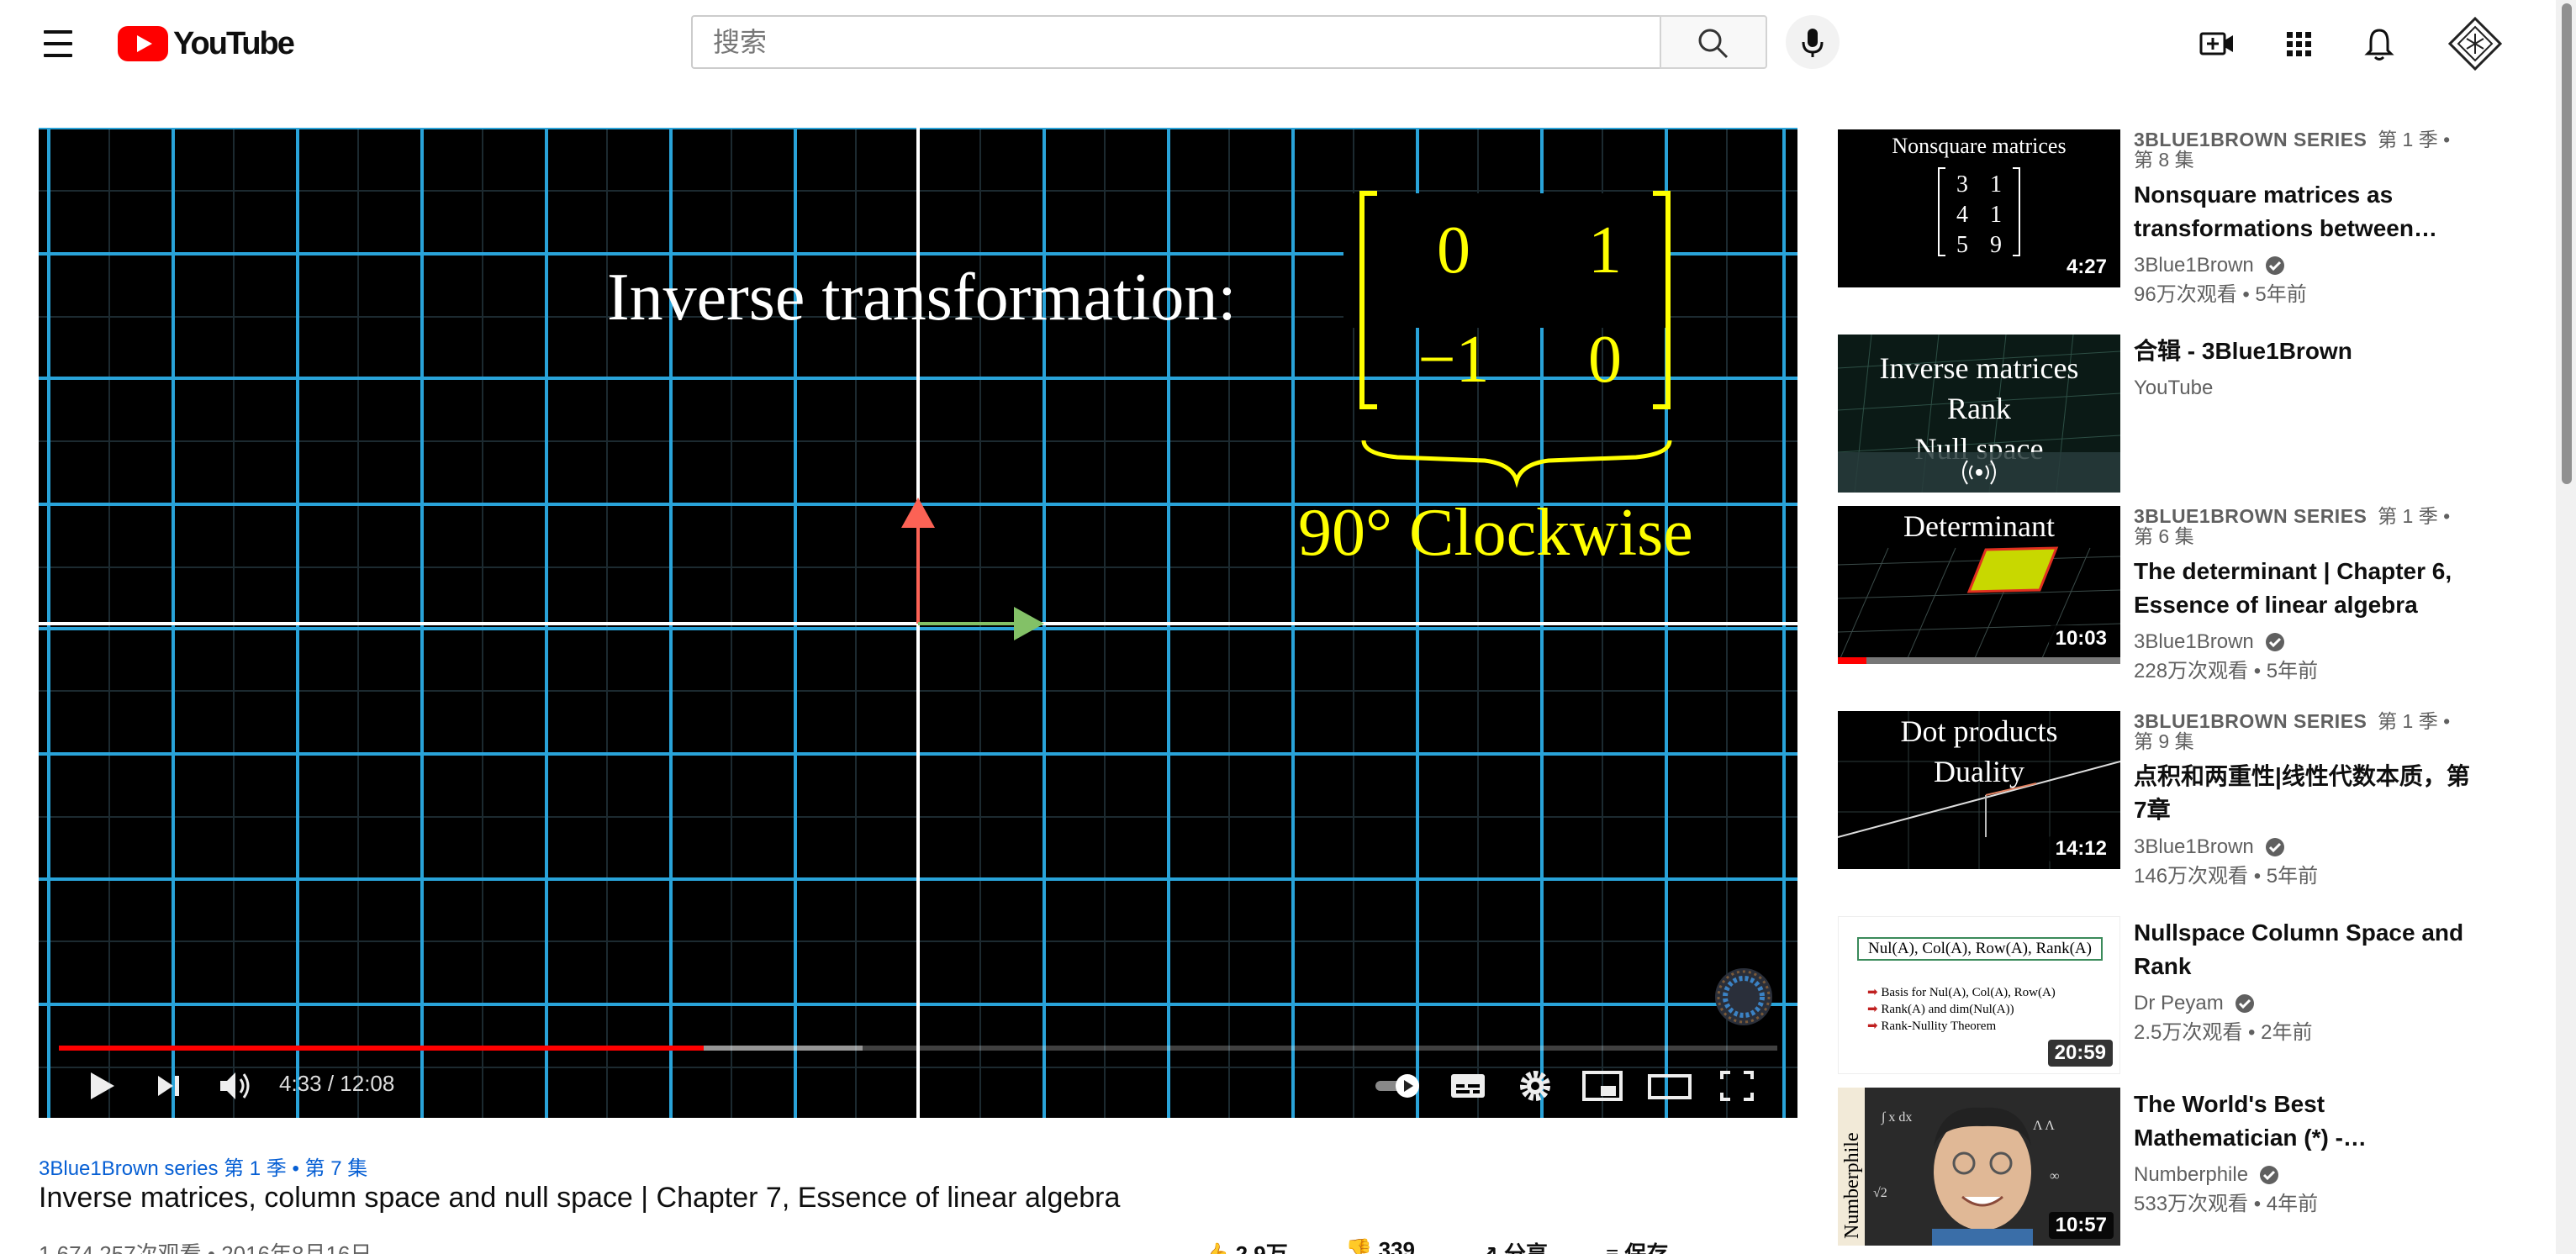 Image resolution: width=2576 pixels, height=1254 pixels. I want to click on apps-icon, so click(2299, 44).